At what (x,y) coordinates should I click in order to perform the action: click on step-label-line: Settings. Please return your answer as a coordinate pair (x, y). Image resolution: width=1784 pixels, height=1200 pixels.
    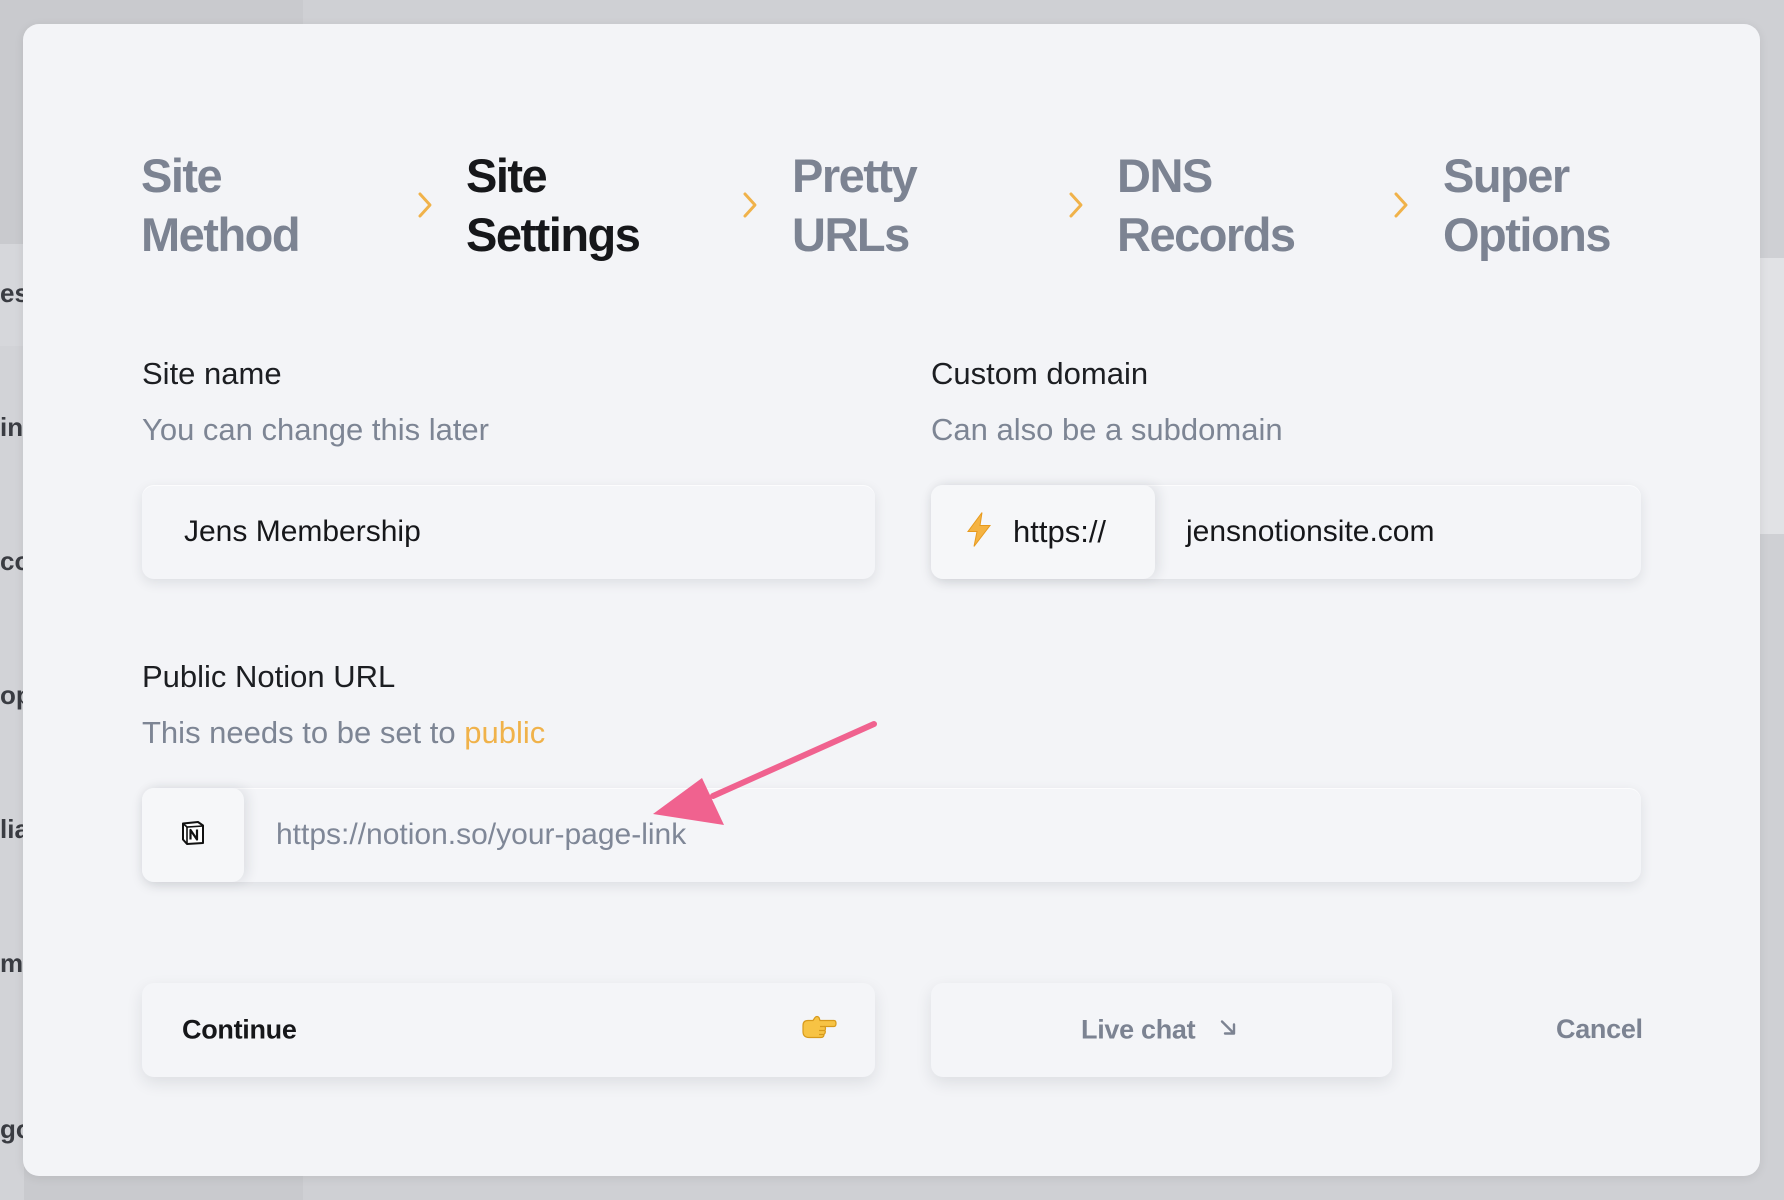
    Looking at the image, I should click on (553, 234).